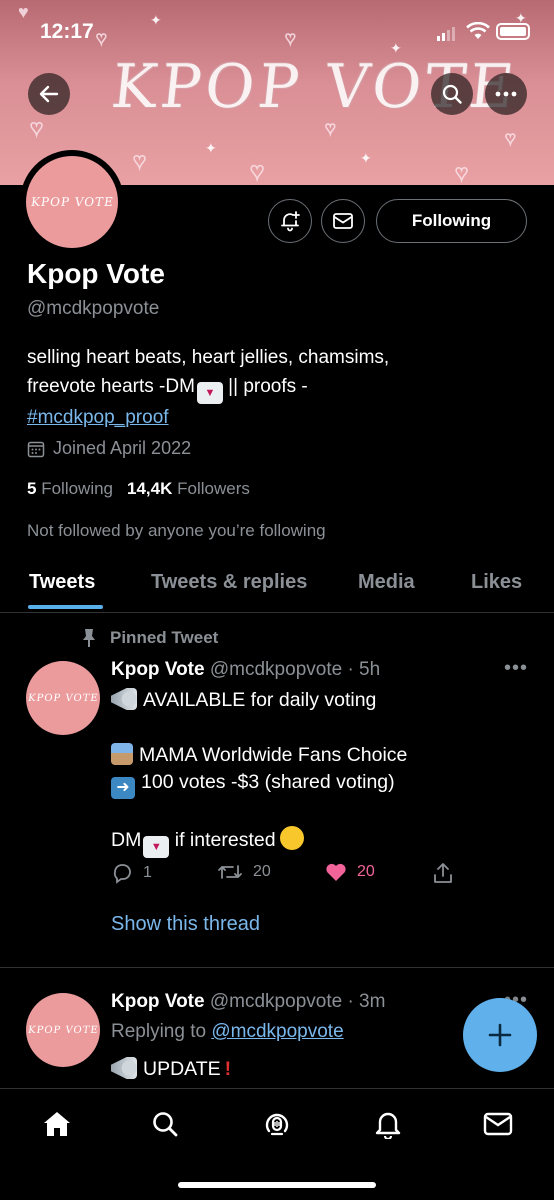 The width and height of the screenshot is (554, 1200). What do you see at coordinates (185, 924) in the screenshot?
I see `show-thread-link: Show this thread` at bounding box center [185, 924].